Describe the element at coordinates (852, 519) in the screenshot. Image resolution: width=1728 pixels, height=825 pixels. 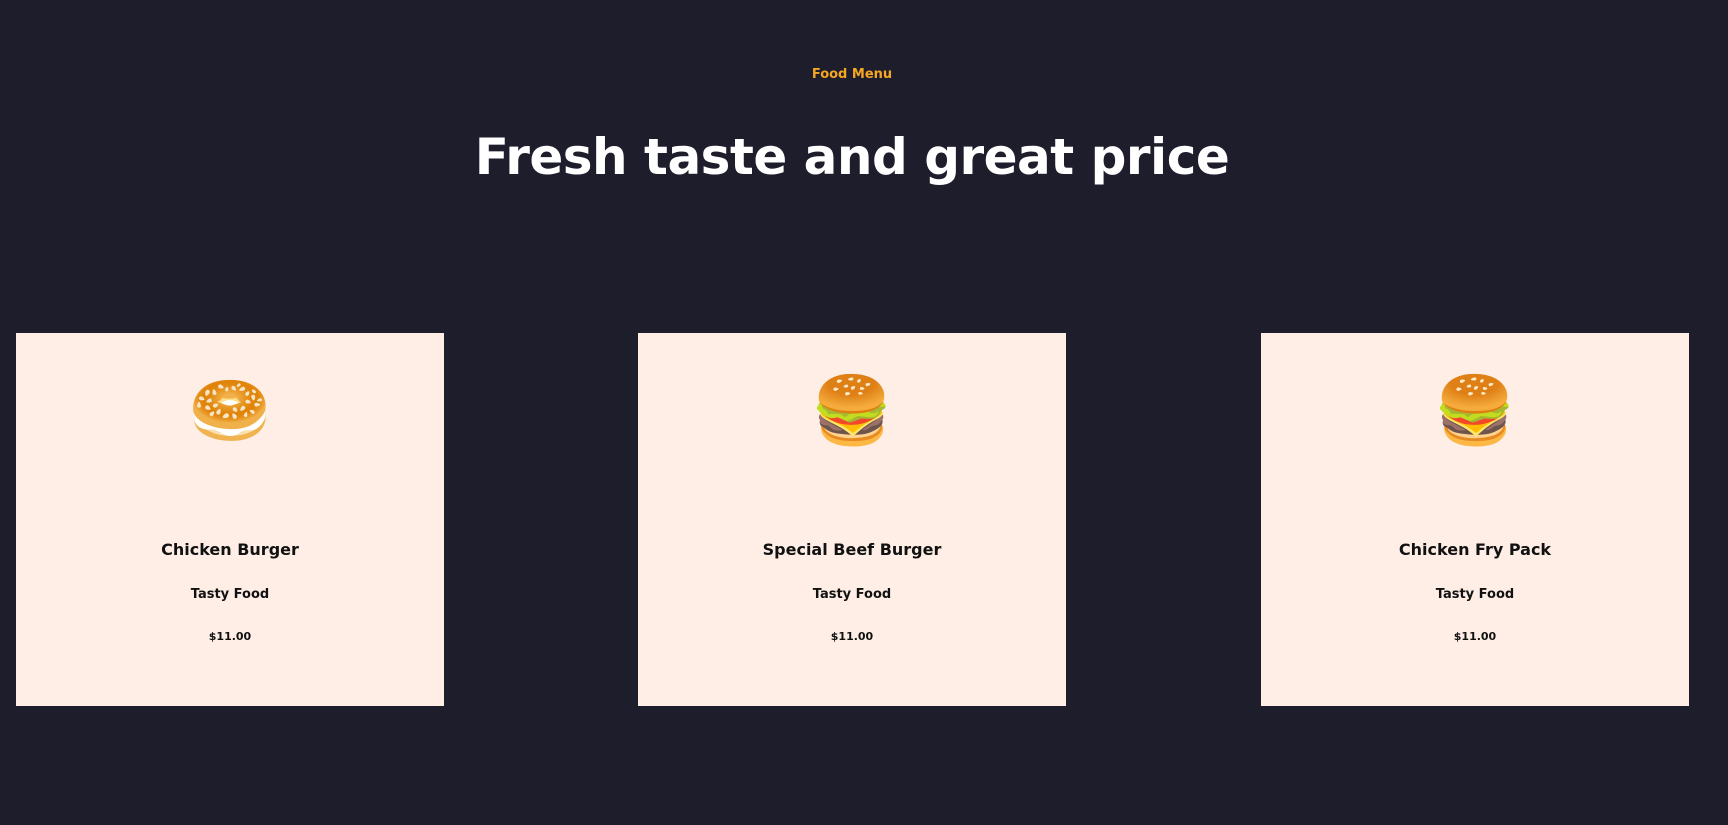
I see `menu-card: 🍔 Special Beef Burger Tasty Food $11.00` at that location.